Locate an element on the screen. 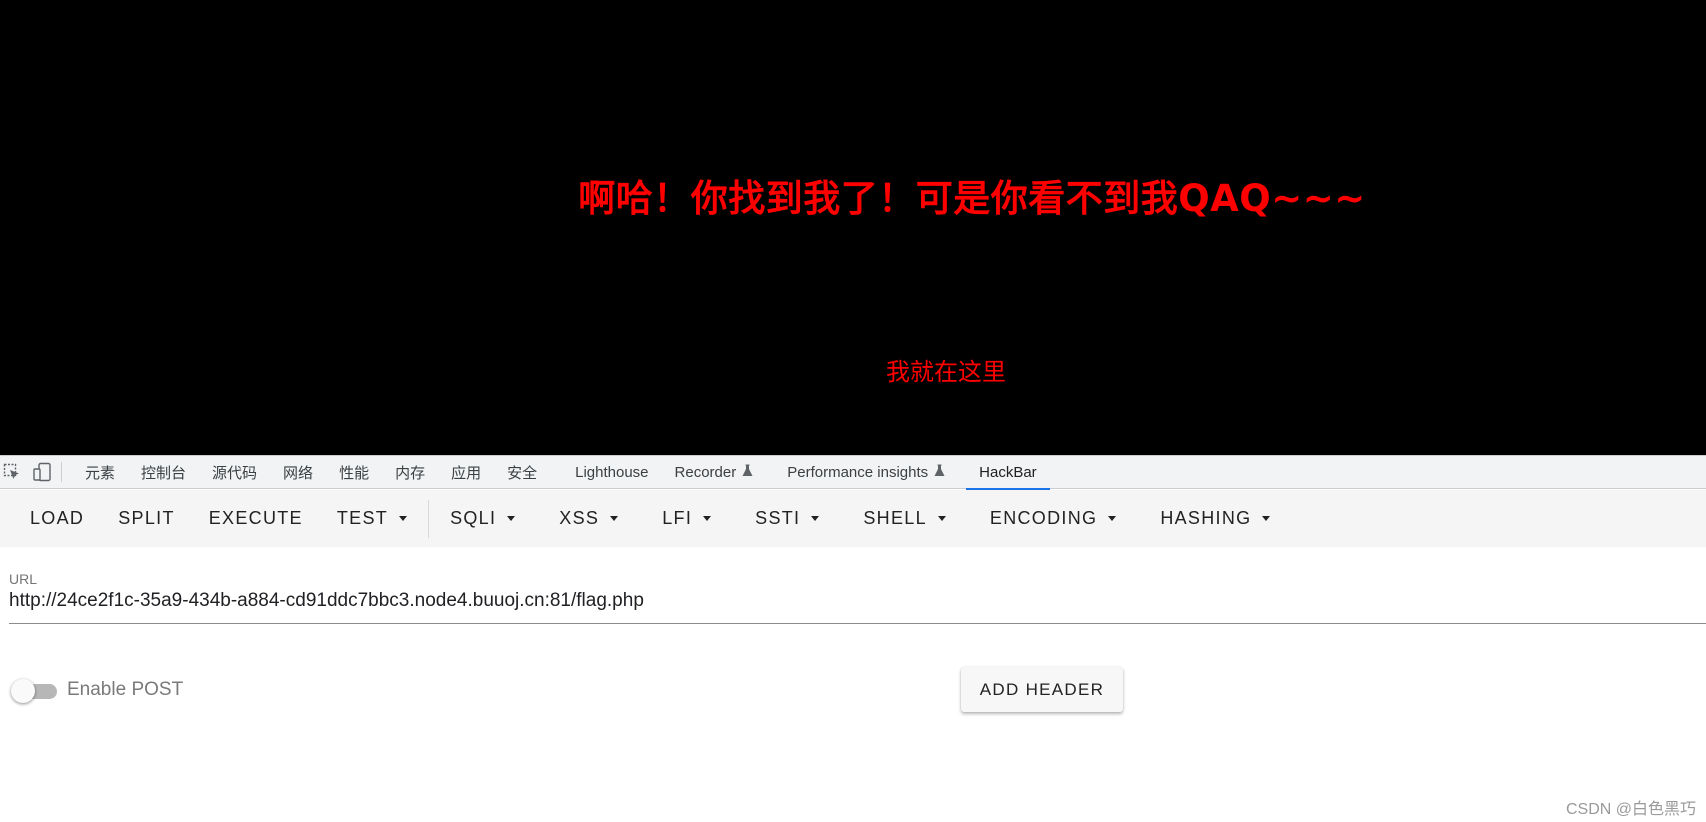 This screenshot has height=822, width=1706. tab-label: 控制台 is located at coordinates (164, 473).